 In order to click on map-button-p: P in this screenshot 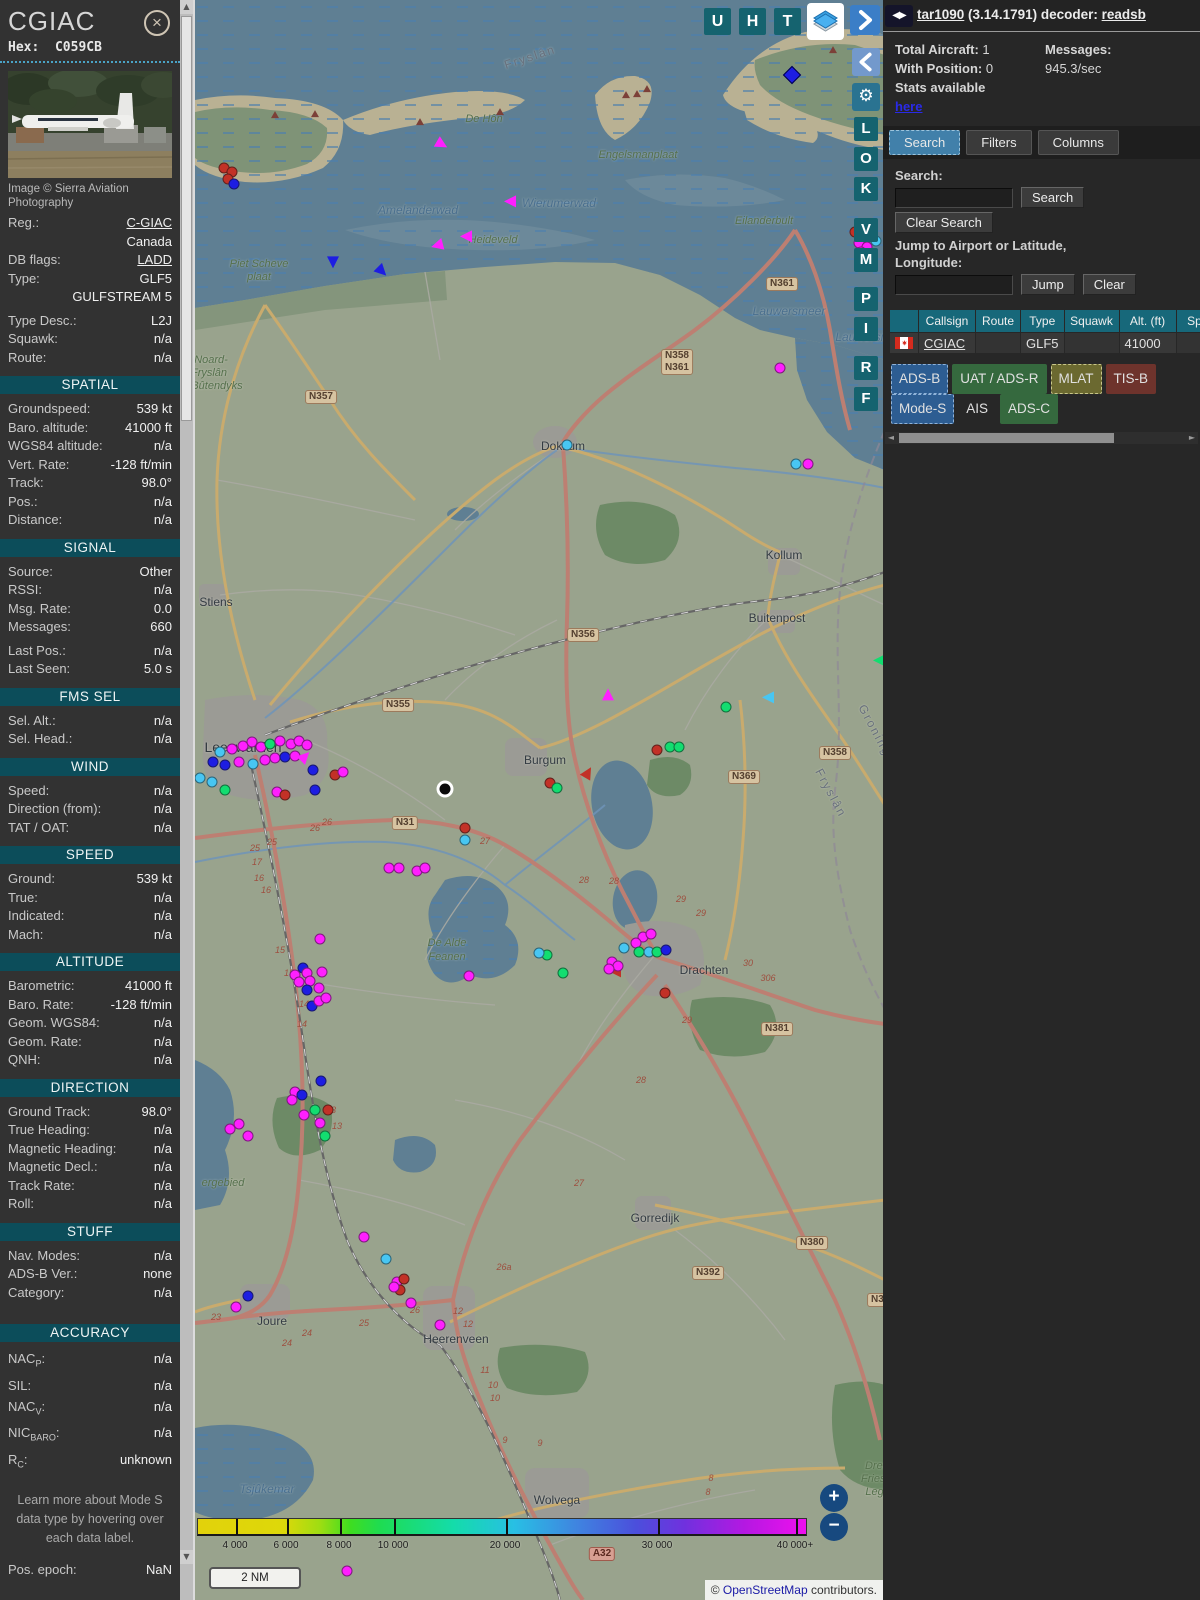, I will do `click(866, 299)`.